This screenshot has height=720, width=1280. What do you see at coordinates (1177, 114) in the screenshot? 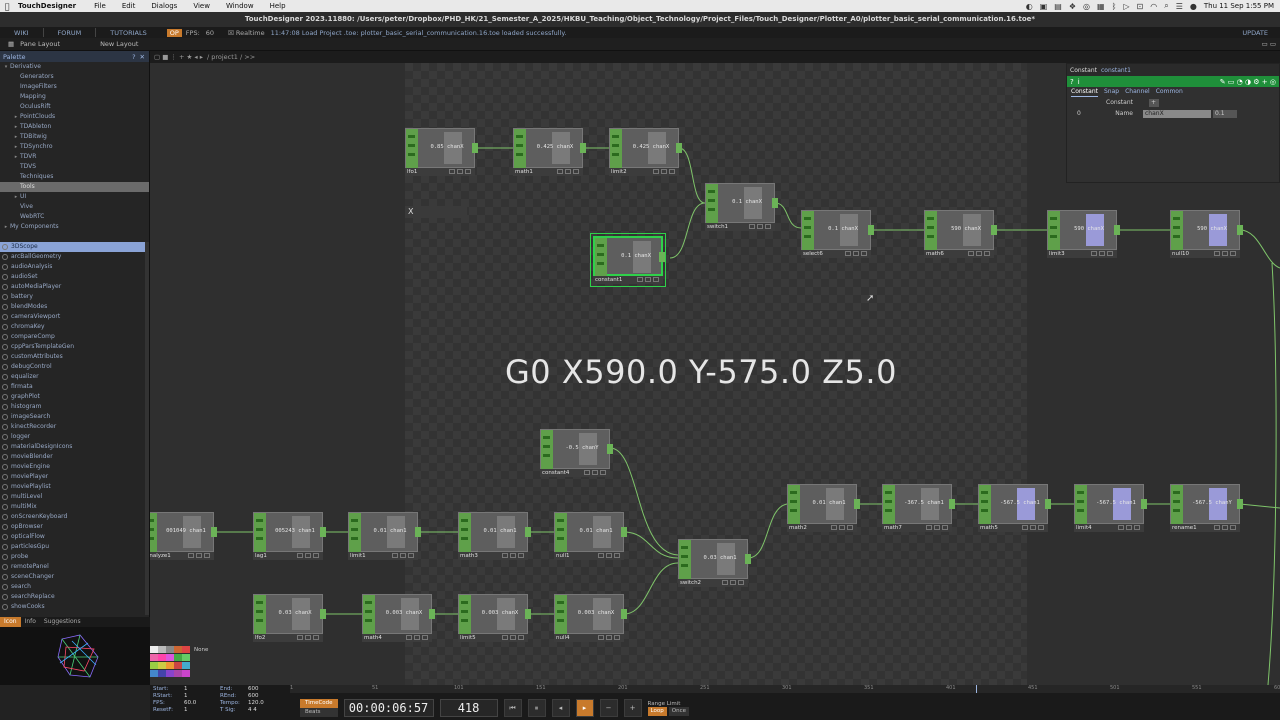
I see `name-field: chanX` at bounding box center [1177, 114].